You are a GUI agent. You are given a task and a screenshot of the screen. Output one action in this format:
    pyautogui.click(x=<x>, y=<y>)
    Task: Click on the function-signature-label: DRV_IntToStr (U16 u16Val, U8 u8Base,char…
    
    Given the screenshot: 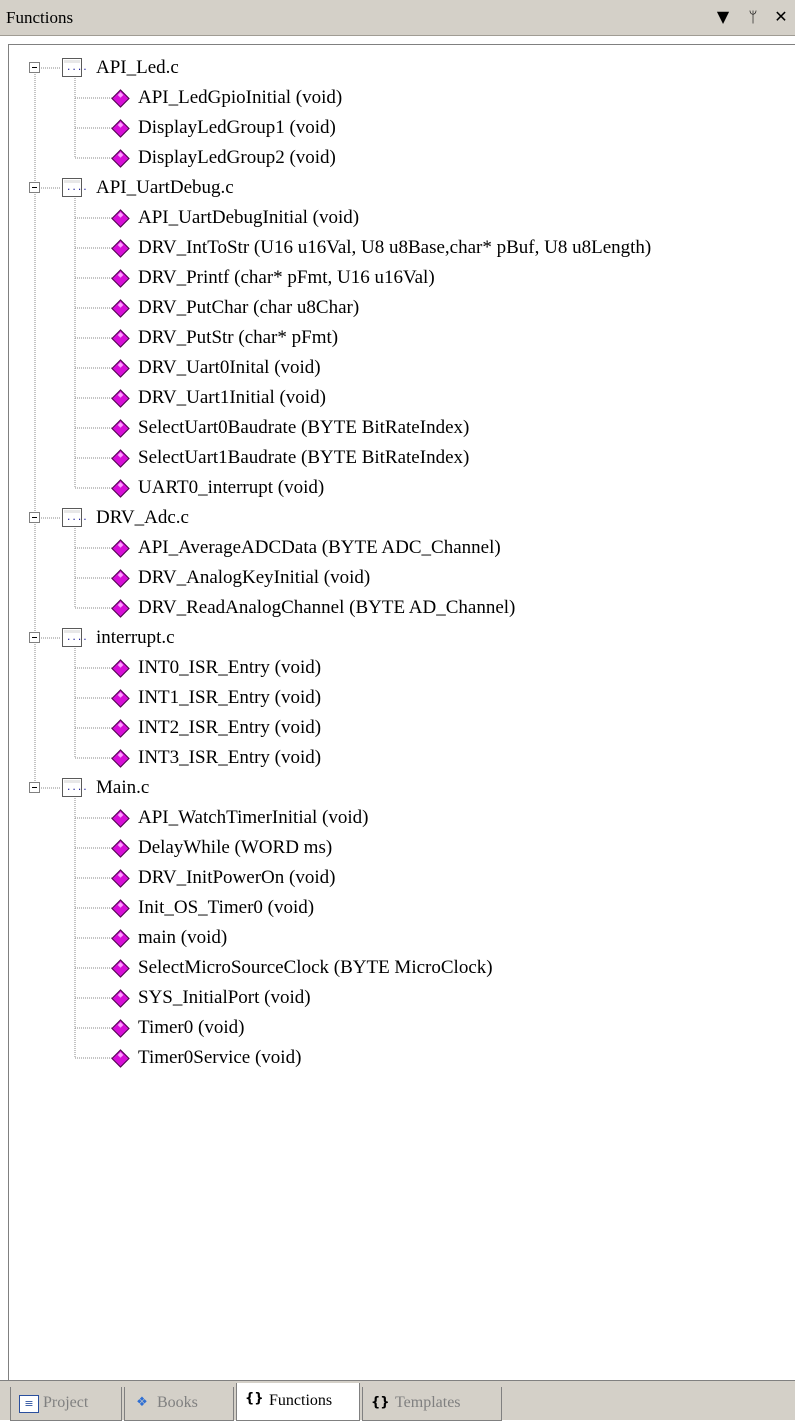 What is the action you would take?
    pyautogui.click(x=395, y=247)
    